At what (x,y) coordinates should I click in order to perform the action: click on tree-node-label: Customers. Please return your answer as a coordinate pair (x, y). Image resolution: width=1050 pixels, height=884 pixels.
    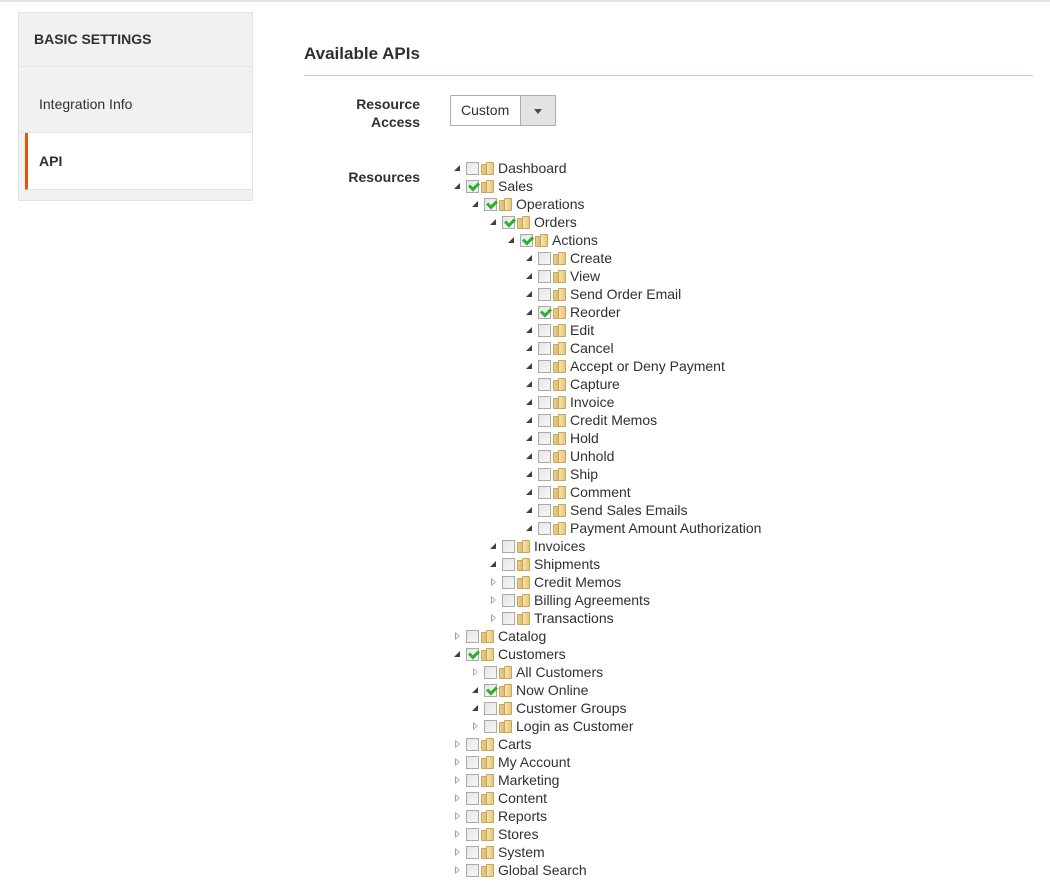
    Looking at the image, I should click on (532, 654).